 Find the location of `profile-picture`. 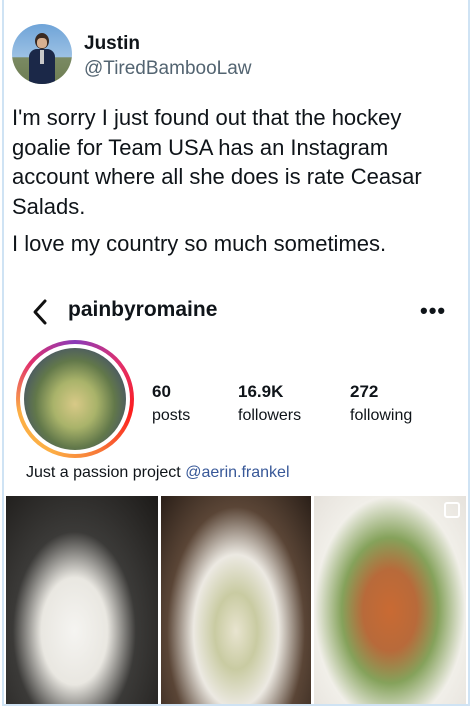

profile-picture is located at coordinates (75, 399).